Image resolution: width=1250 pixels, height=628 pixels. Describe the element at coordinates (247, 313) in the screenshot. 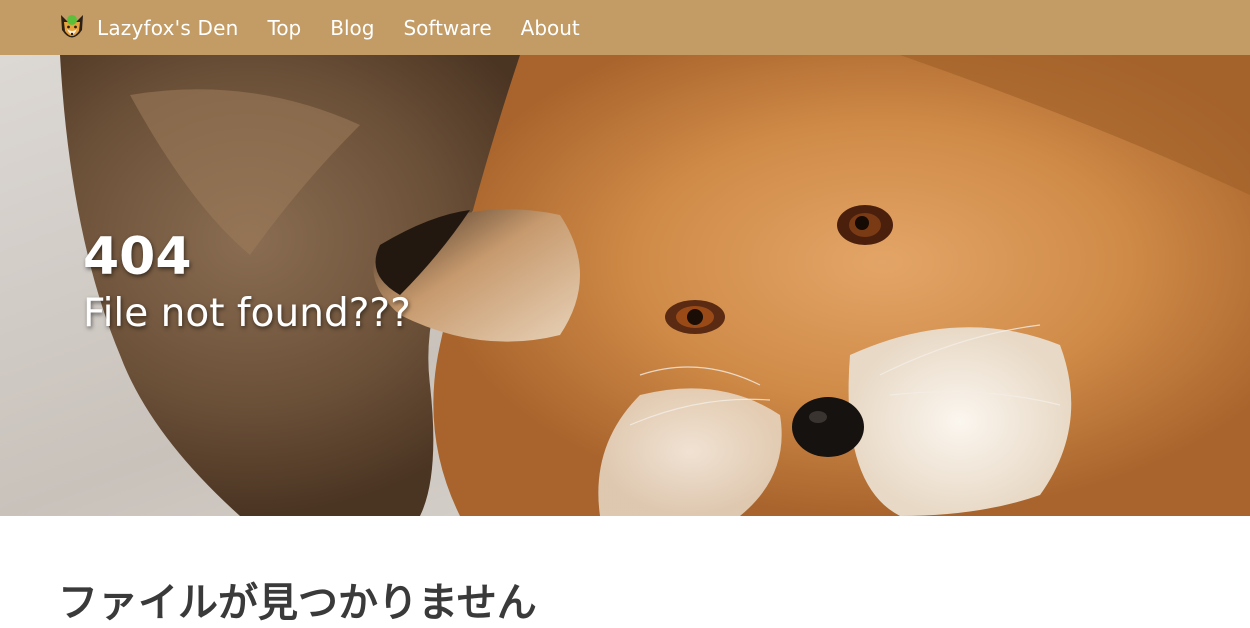

I see `error-message: File not found???` at that location.